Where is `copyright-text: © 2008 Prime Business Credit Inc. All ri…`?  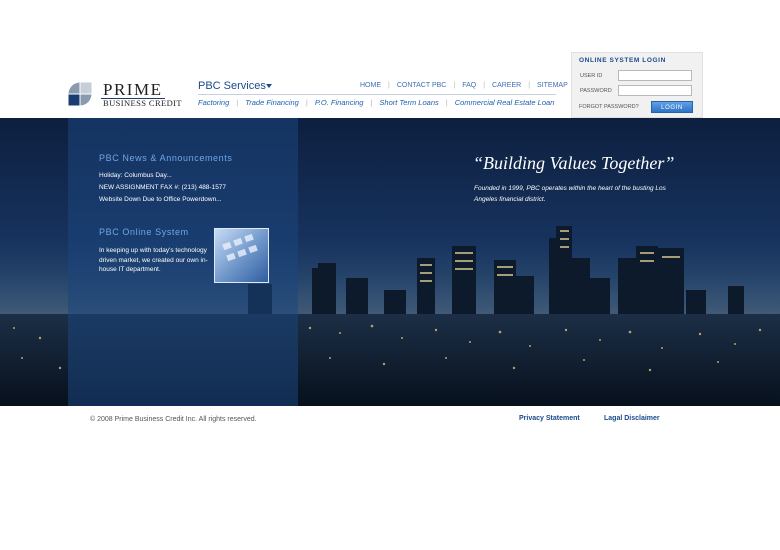 copyright-text: © 2008 Prime Business Credit Inc. All ri… is located at coordinates (173, 419).